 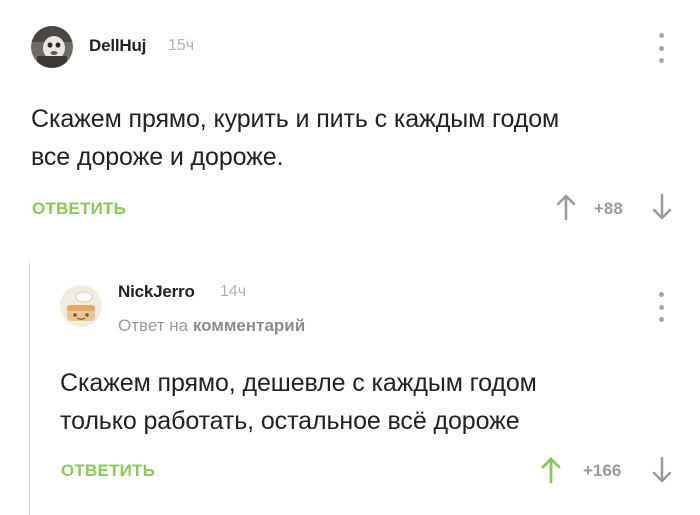 What do you see at coordinates (157, 157) in the screenshot?
I see `comment-text-line: все дороже и дороже.` at bounding box center [157, 157].